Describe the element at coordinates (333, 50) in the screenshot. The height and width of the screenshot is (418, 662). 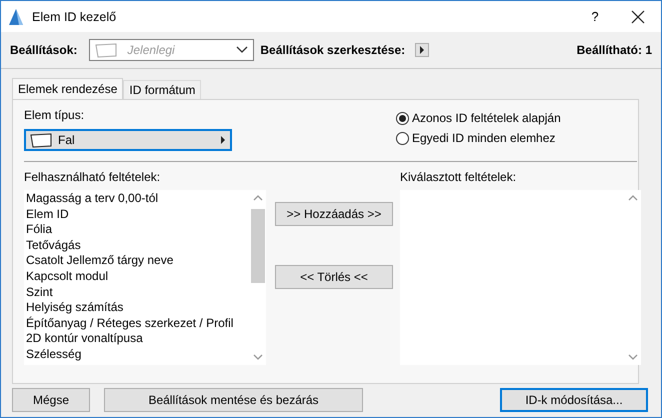
I see `edit-settings-label: Beállítások szerkesztése:` at that location.